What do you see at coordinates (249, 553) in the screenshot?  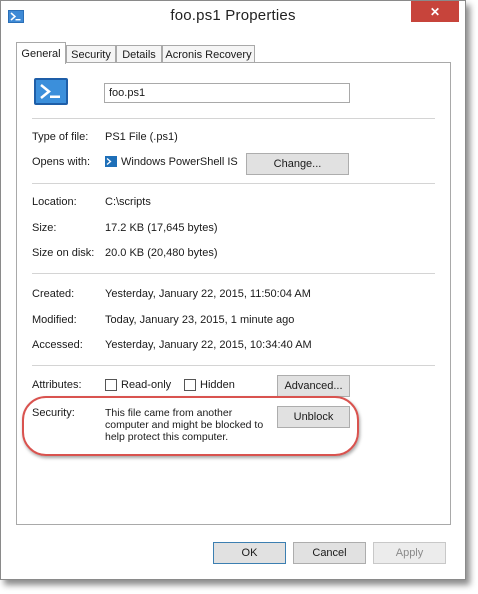 I see `ok-button: OK` at bounding box center [249, 553].